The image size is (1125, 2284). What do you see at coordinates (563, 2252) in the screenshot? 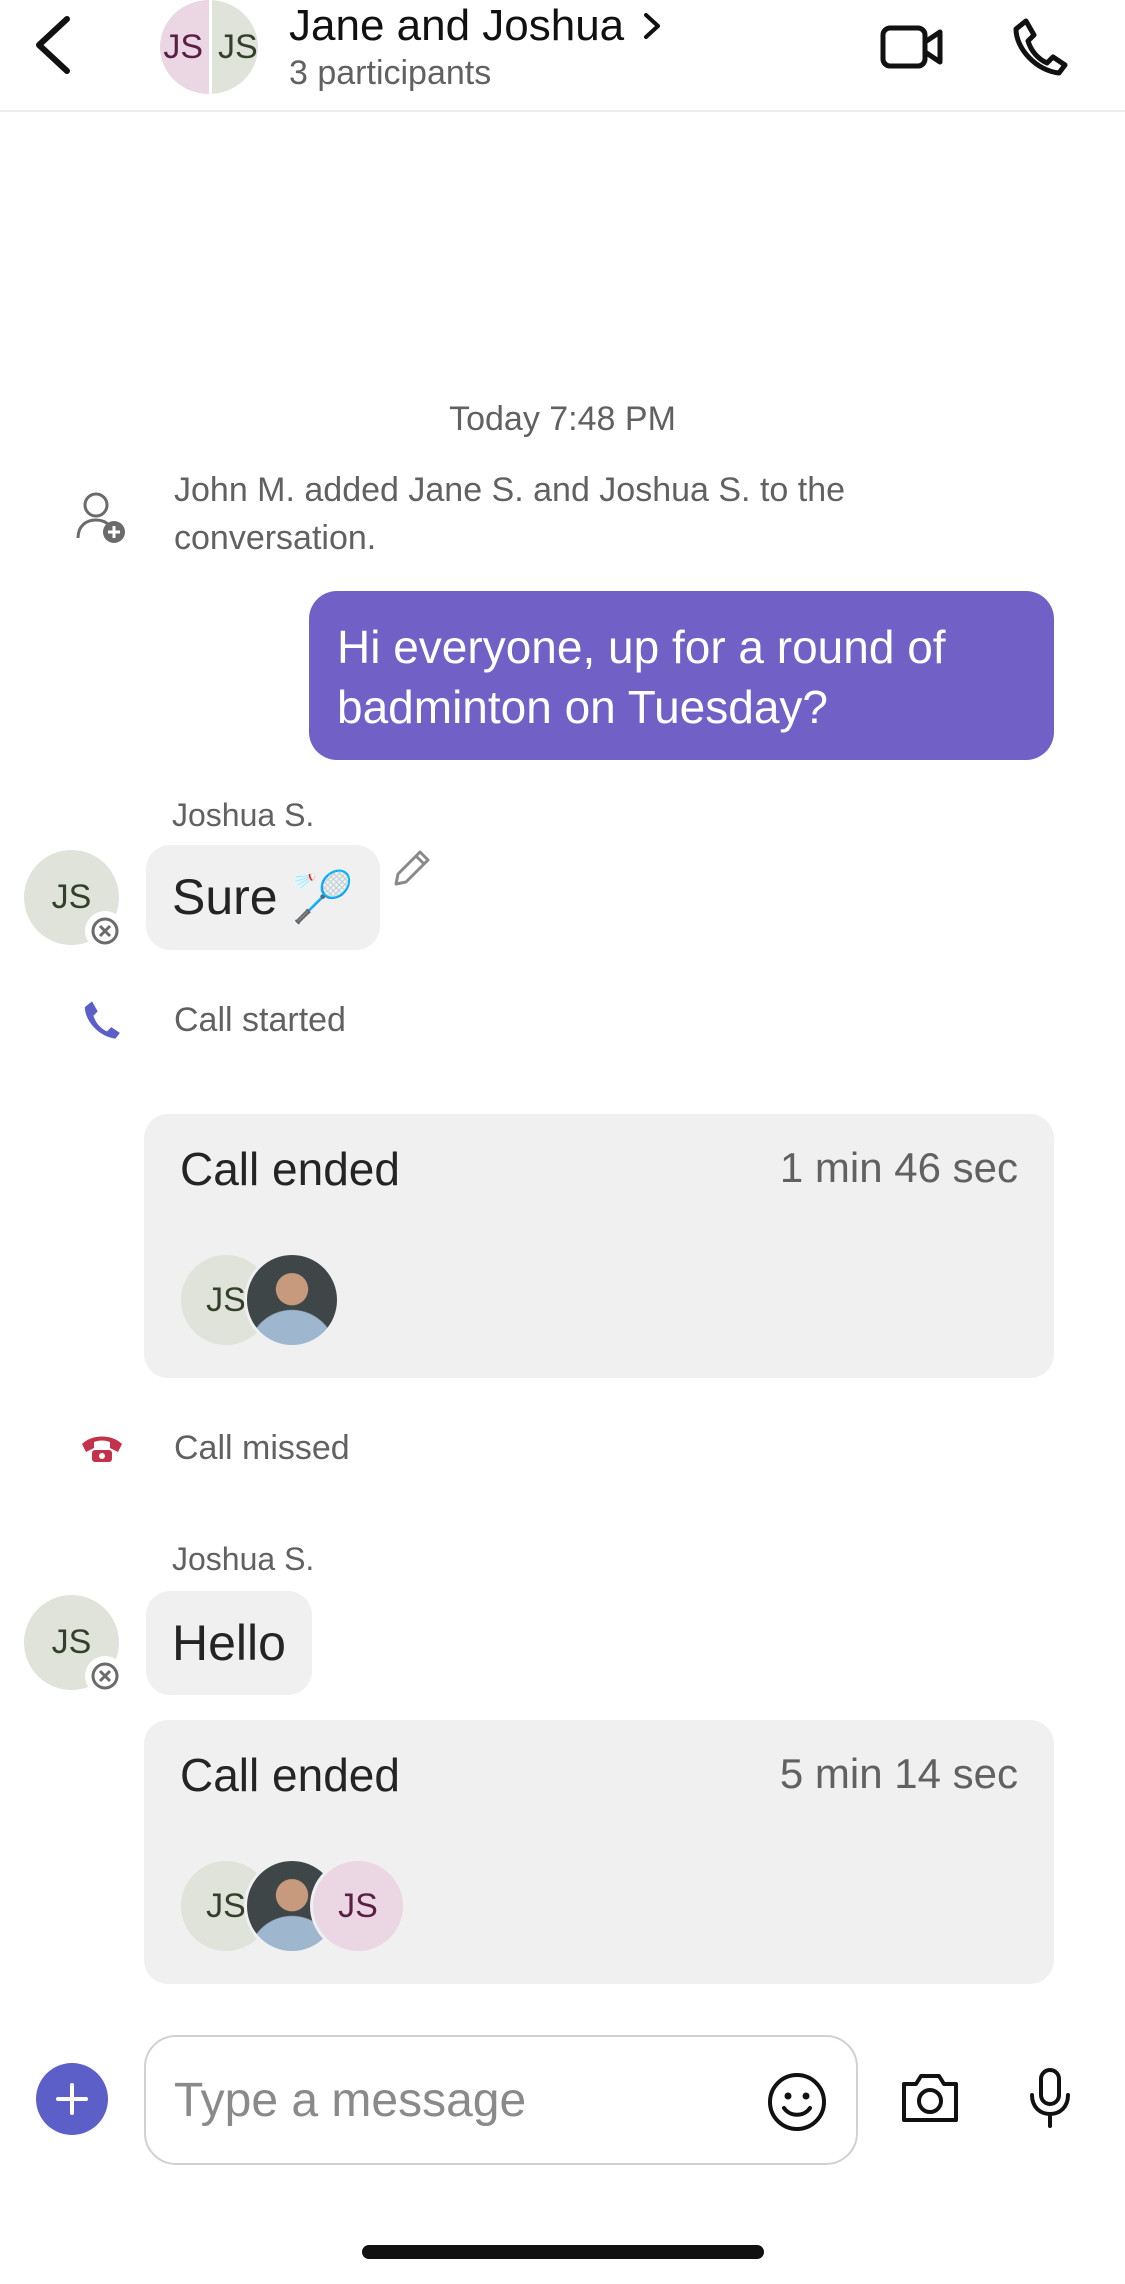
I see `home-indicator` at bounding box center [563, 2252].